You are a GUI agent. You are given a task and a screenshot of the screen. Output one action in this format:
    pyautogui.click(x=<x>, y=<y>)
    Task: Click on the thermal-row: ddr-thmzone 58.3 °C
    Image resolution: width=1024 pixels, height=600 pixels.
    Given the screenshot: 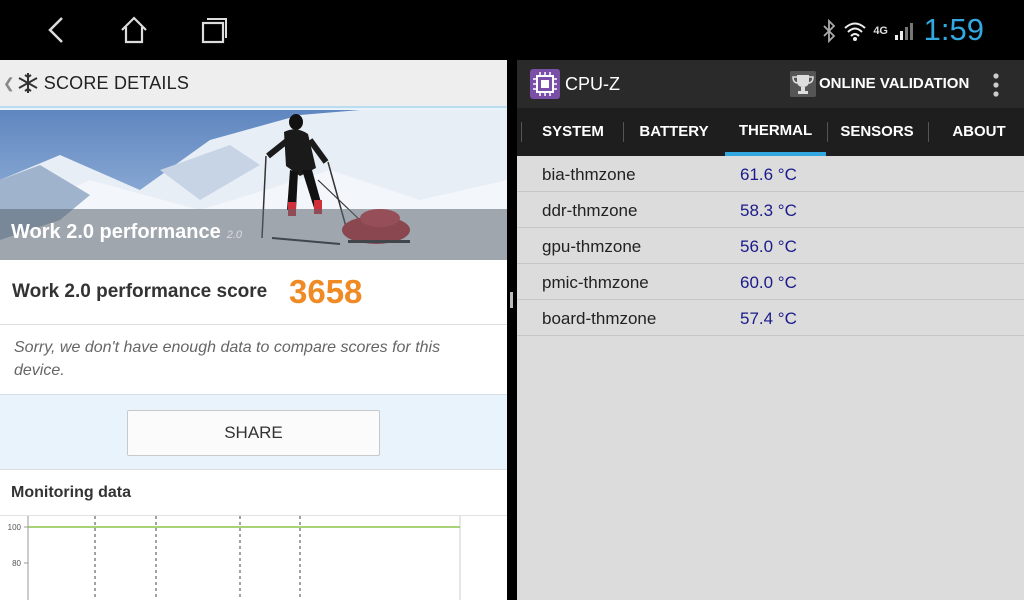 What is the action you would take?
    pyautogui.click(x=770, y=210)
    